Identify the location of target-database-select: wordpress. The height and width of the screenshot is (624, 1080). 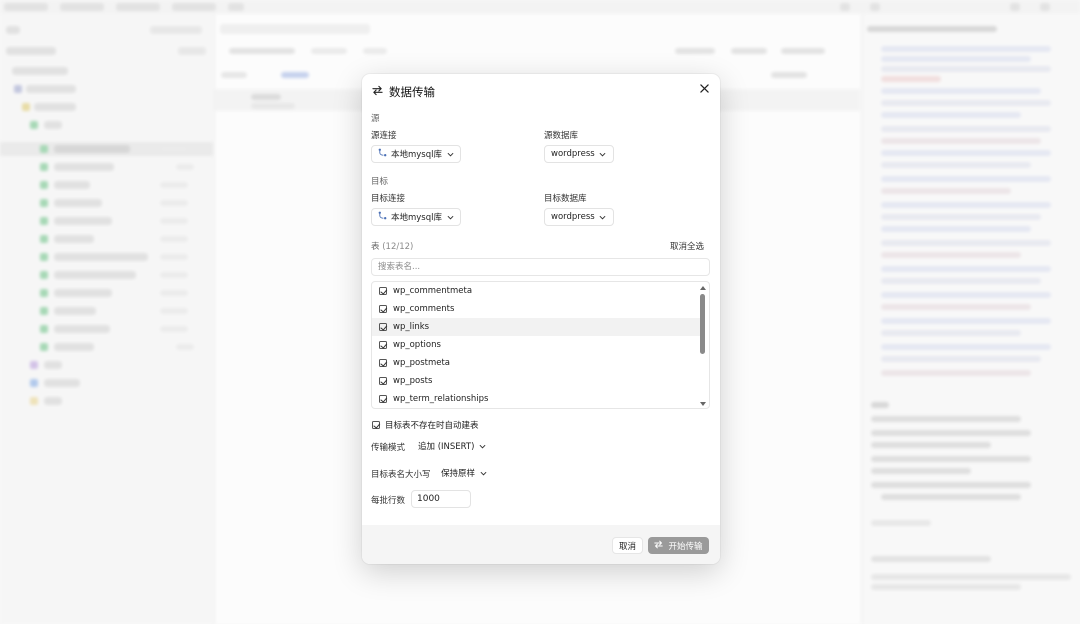
(579, 217).